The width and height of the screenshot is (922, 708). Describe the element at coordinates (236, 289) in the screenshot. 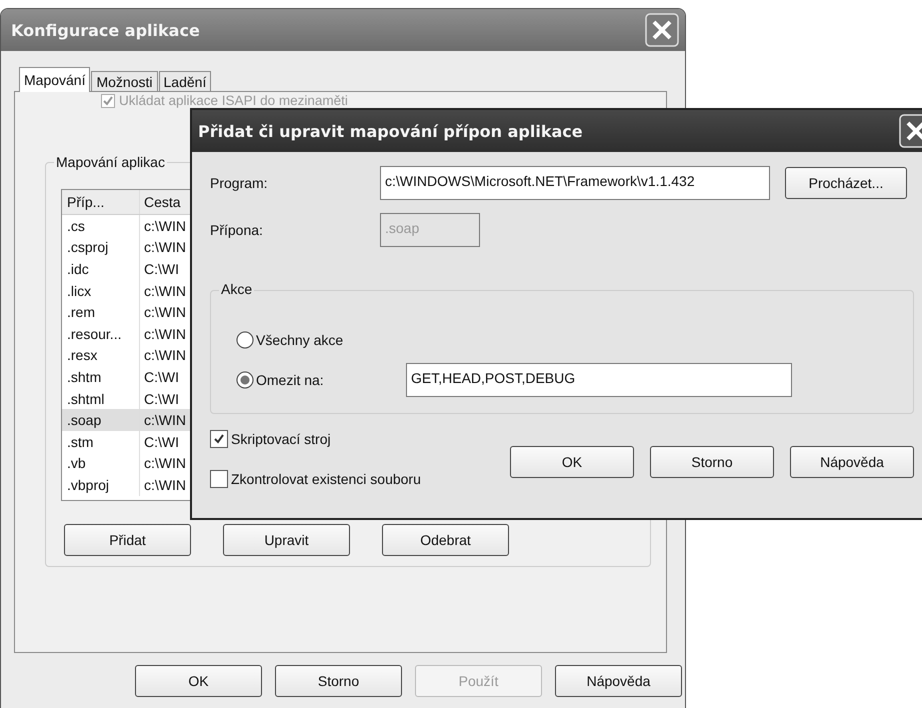

I see `group-title: Akce` at that location.